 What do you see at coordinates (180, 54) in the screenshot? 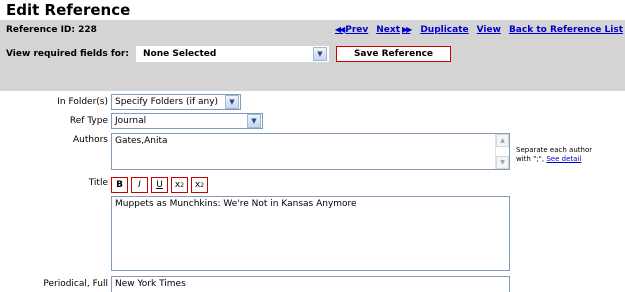
I see `required-fields-value: None Selected` at bounding box center [180, 54].